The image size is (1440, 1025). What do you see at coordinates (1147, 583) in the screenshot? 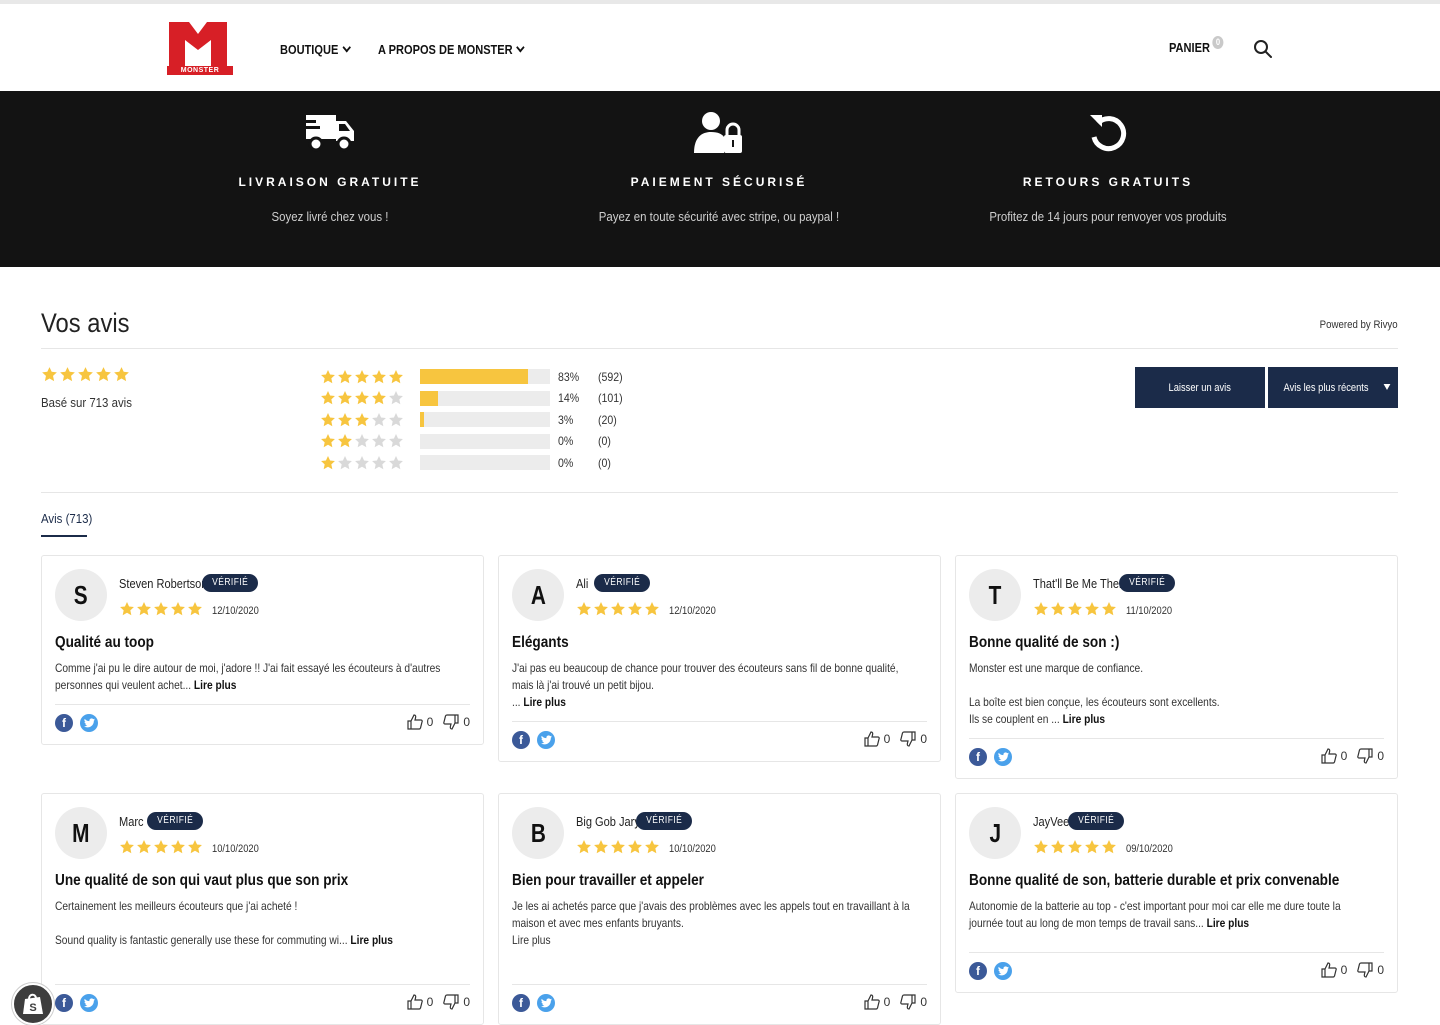
I see `verified-badge: VÉRIFIÉ` at bounding box center [1147, 583].